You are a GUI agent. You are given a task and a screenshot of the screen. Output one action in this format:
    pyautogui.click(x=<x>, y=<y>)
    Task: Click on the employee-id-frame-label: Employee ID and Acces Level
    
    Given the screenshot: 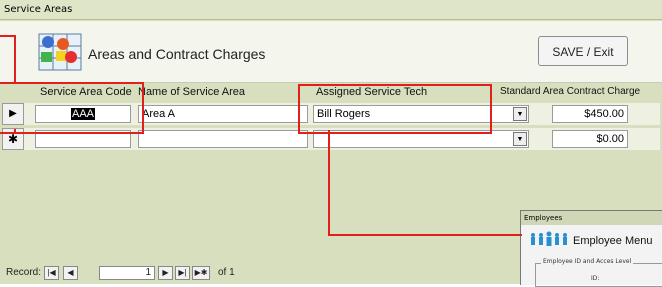 What is the action you would take?
    pyautogui.click(x=587, y=261)
    